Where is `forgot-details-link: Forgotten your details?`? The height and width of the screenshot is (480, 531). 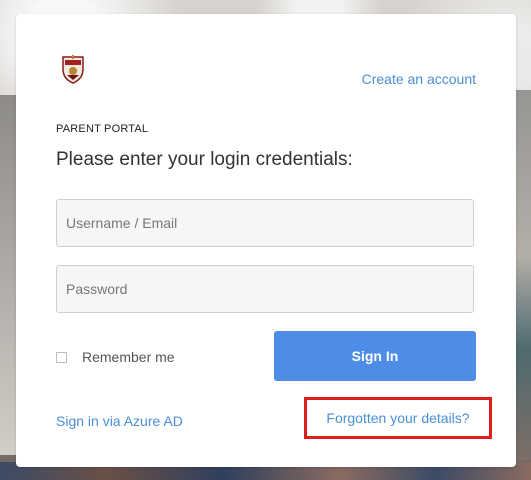
forgot-details-link: Forgotten your details? is located at coordinates (397, 418).